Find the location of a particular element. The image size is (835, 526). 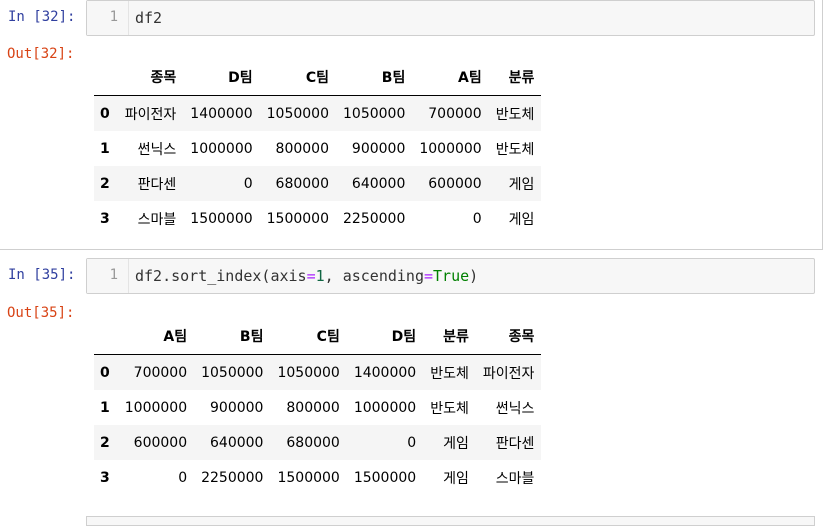

input-prompt: In [32]: is located at coordinates (42, 17).